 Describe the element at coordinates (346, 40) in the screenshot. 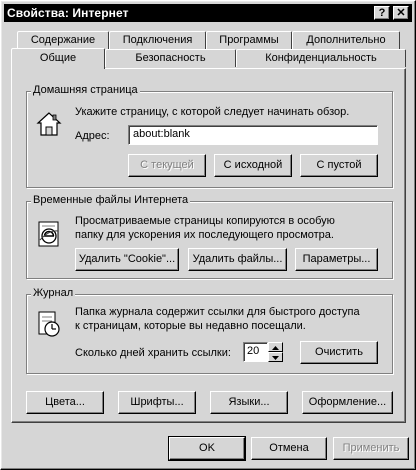

I see `tab-advanced: Дополнительно` at that location.